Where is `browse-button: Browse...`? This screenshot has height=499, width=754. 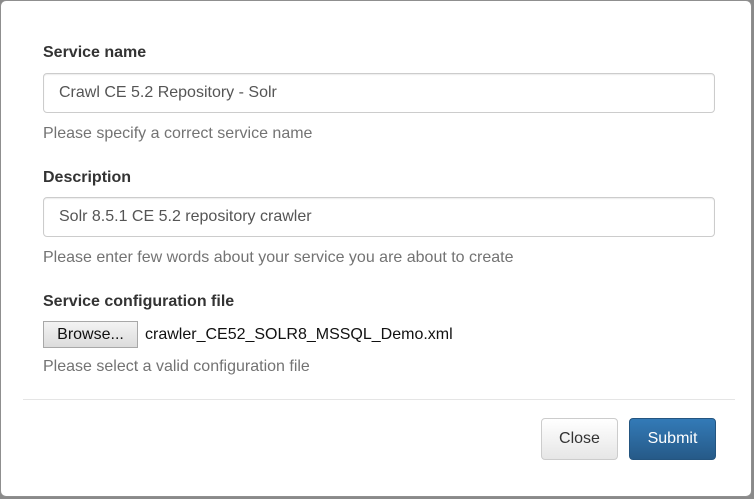 browse-button: Browse... is located at coordinates (90, 334).